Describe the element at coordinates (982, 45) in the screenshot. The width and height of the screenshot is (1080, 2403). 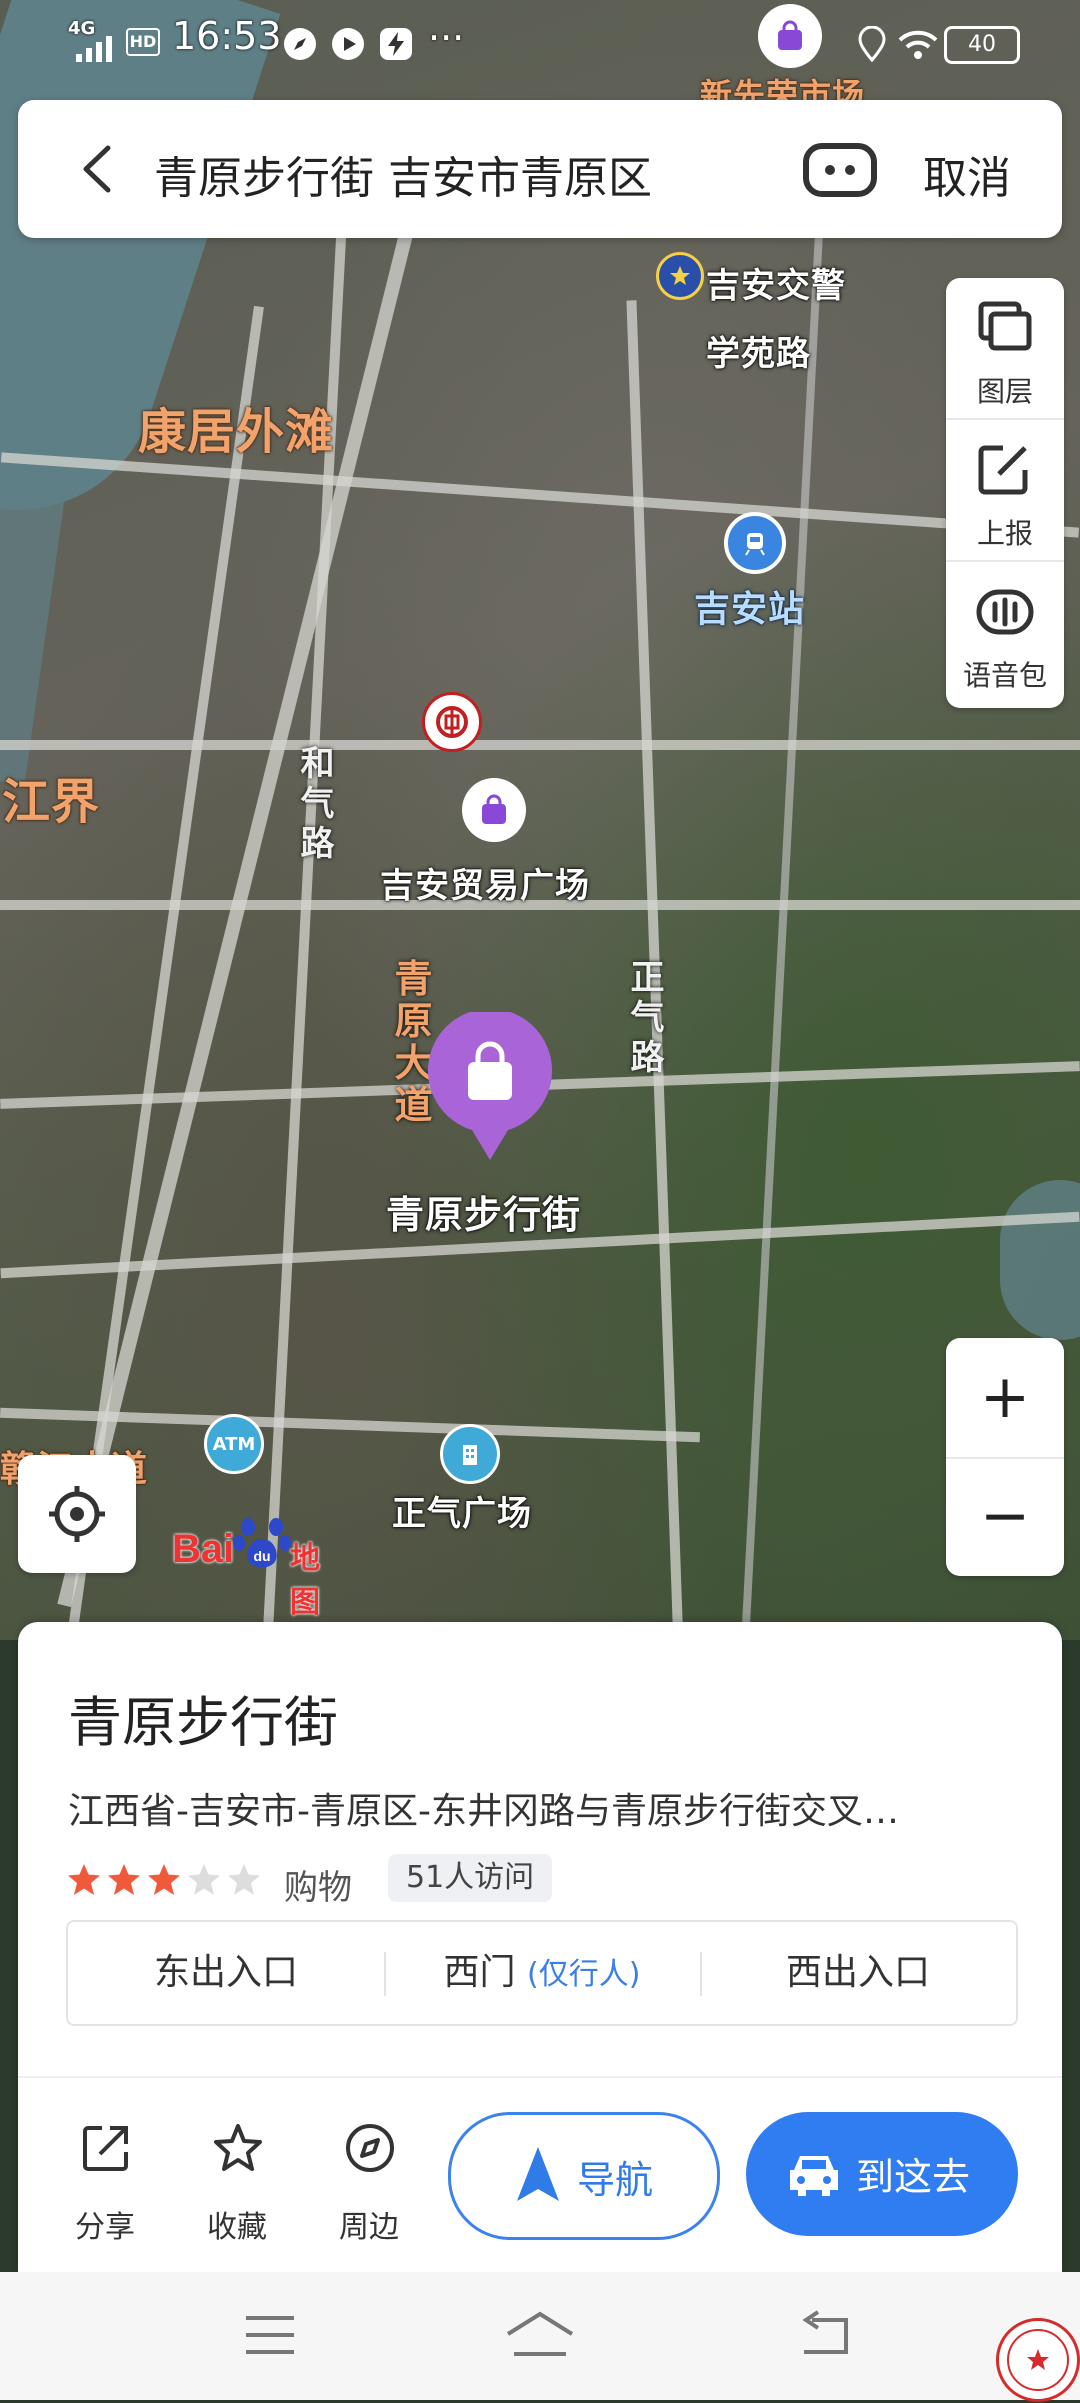
I see `battery-icon: 40` at that location.